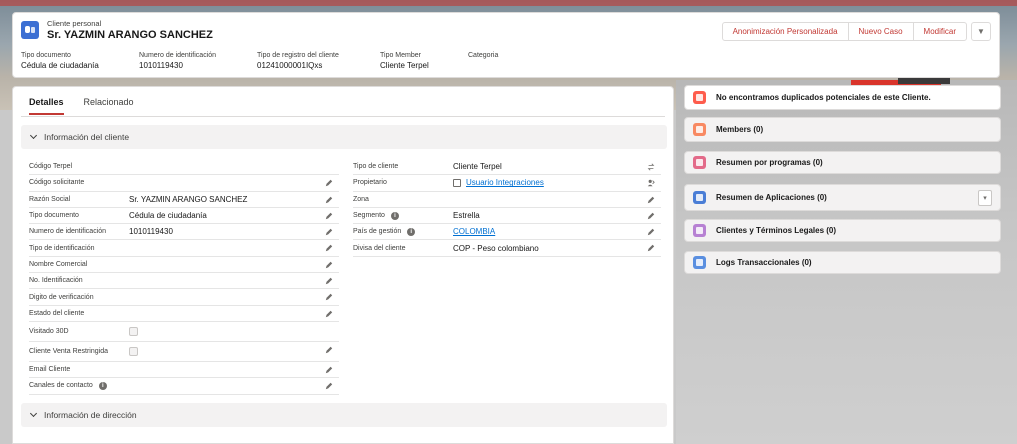 Image resolution: width=1017 pixels, height=444 pixels. What do you see at coordinates (184, 232) in the screenshot?
I see `field-numero-de-identificacion: Numero de identificación 1010119430` at bounding box center [184, 232].